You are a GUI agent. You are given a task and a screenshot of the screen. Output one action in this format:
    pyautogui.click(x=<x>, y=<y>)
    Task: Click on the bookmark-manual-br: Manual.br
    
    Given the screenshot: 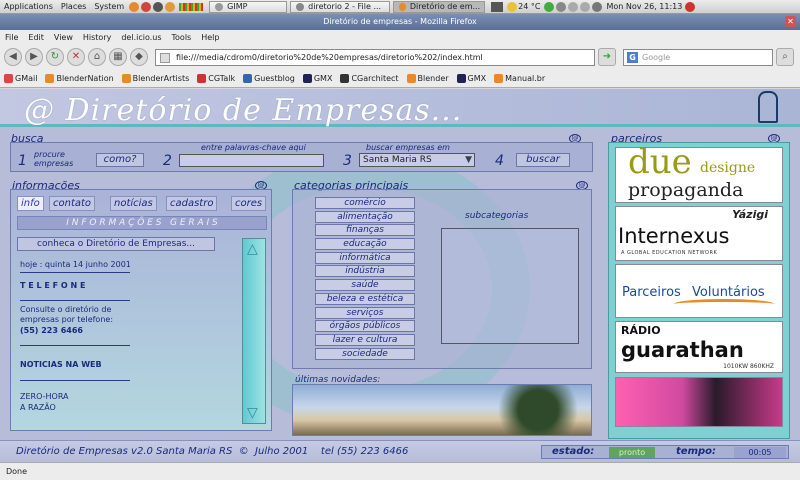 What is the action you would take?
    pyautogui.click(x=519, y=78)
    